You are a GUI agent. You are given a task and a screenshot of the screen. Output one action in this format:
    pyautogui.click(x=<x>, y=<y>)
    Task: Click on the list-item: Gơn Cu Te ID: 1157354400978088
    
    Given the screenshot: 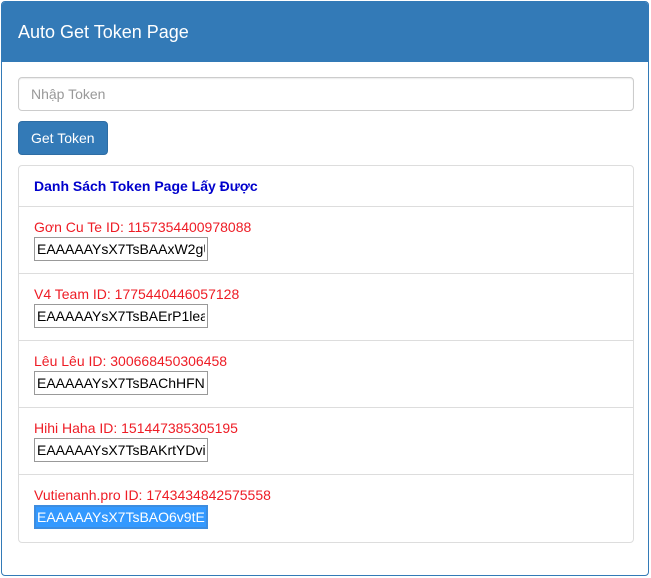 What is the action you would take?
    pyautogui.click(x=326, y=240)
    